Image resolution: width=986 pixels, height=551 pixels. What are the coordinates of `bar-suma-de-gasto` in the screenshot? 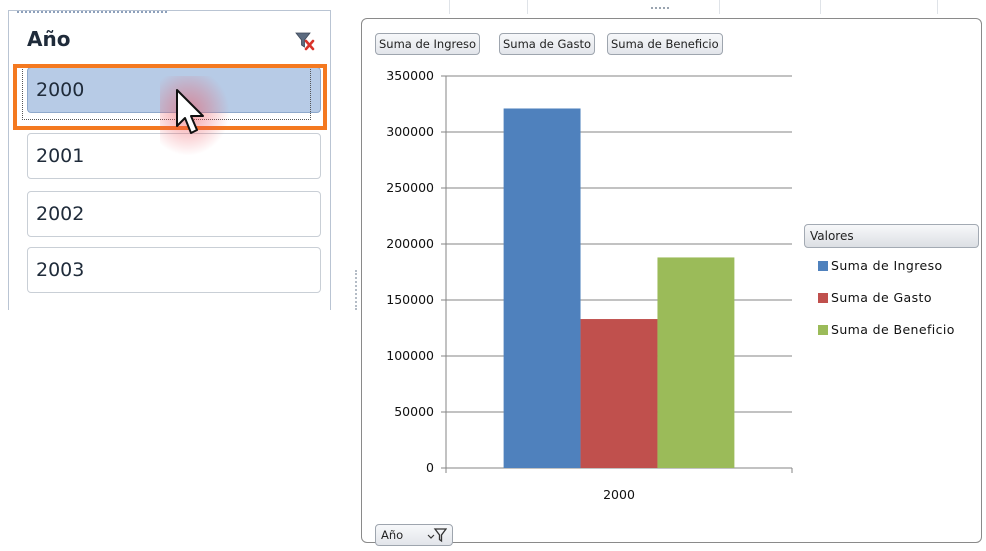 It's located at (619, 393).